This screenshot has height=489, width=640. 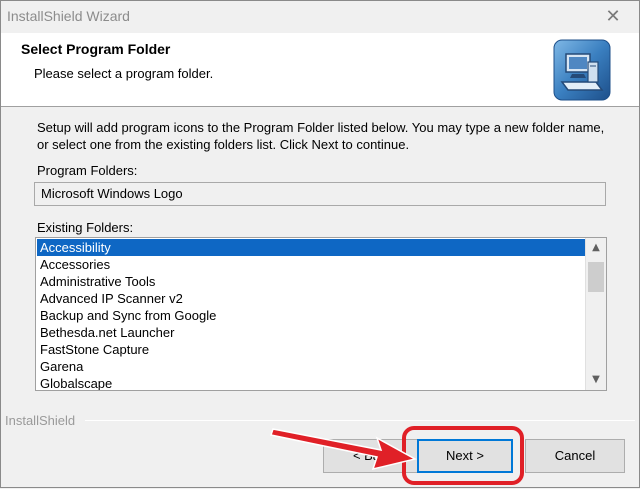 I want to click on list-item: Advanced IP Scanner v2, so click(x=311, y=298).